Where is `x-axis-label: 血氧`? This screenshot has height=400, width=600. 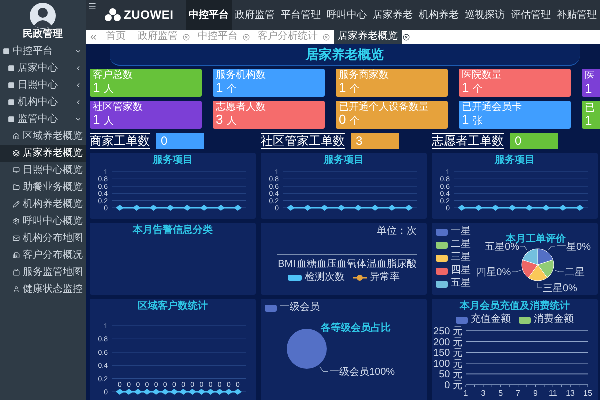
x-axis-label: 血氧 is located at coordinates (347, 264).